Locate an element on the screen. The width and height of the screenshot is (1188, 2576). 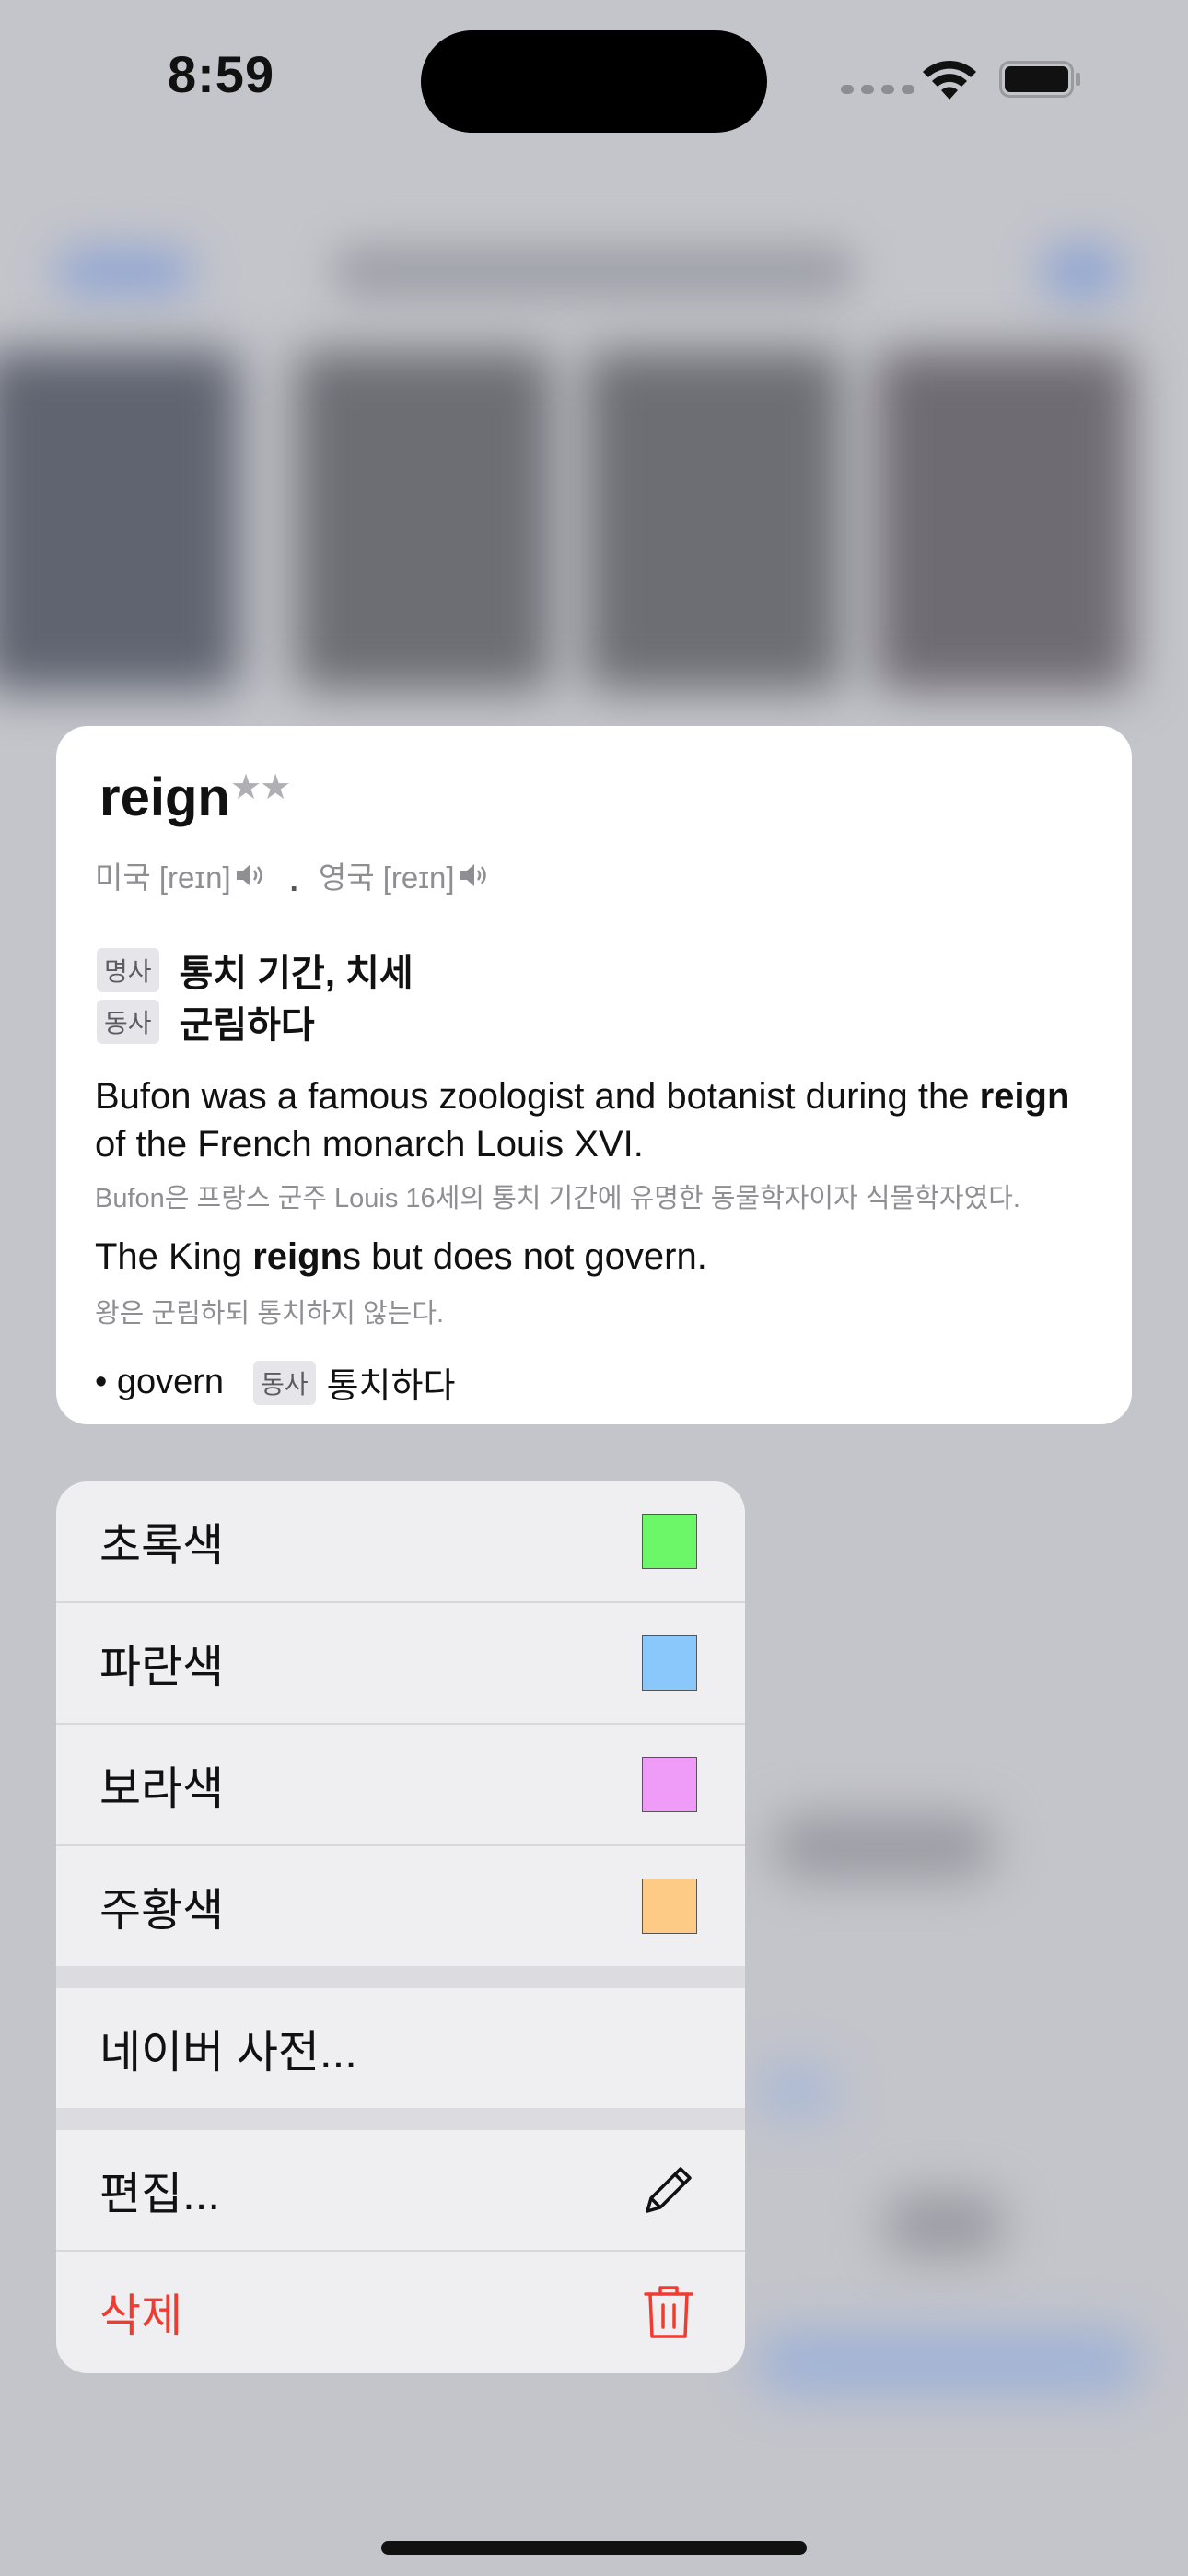
menu-item-delete: 삭제 is located at coordinates (400, 2311).